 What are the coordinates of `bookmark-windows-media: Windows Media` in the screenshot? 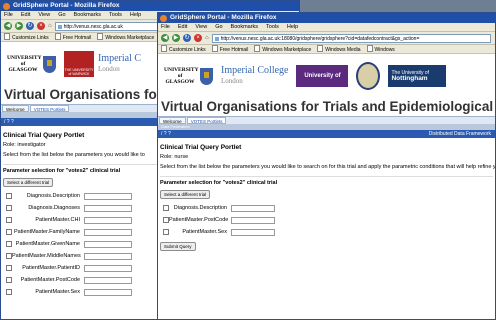 It's located at (338, 50).